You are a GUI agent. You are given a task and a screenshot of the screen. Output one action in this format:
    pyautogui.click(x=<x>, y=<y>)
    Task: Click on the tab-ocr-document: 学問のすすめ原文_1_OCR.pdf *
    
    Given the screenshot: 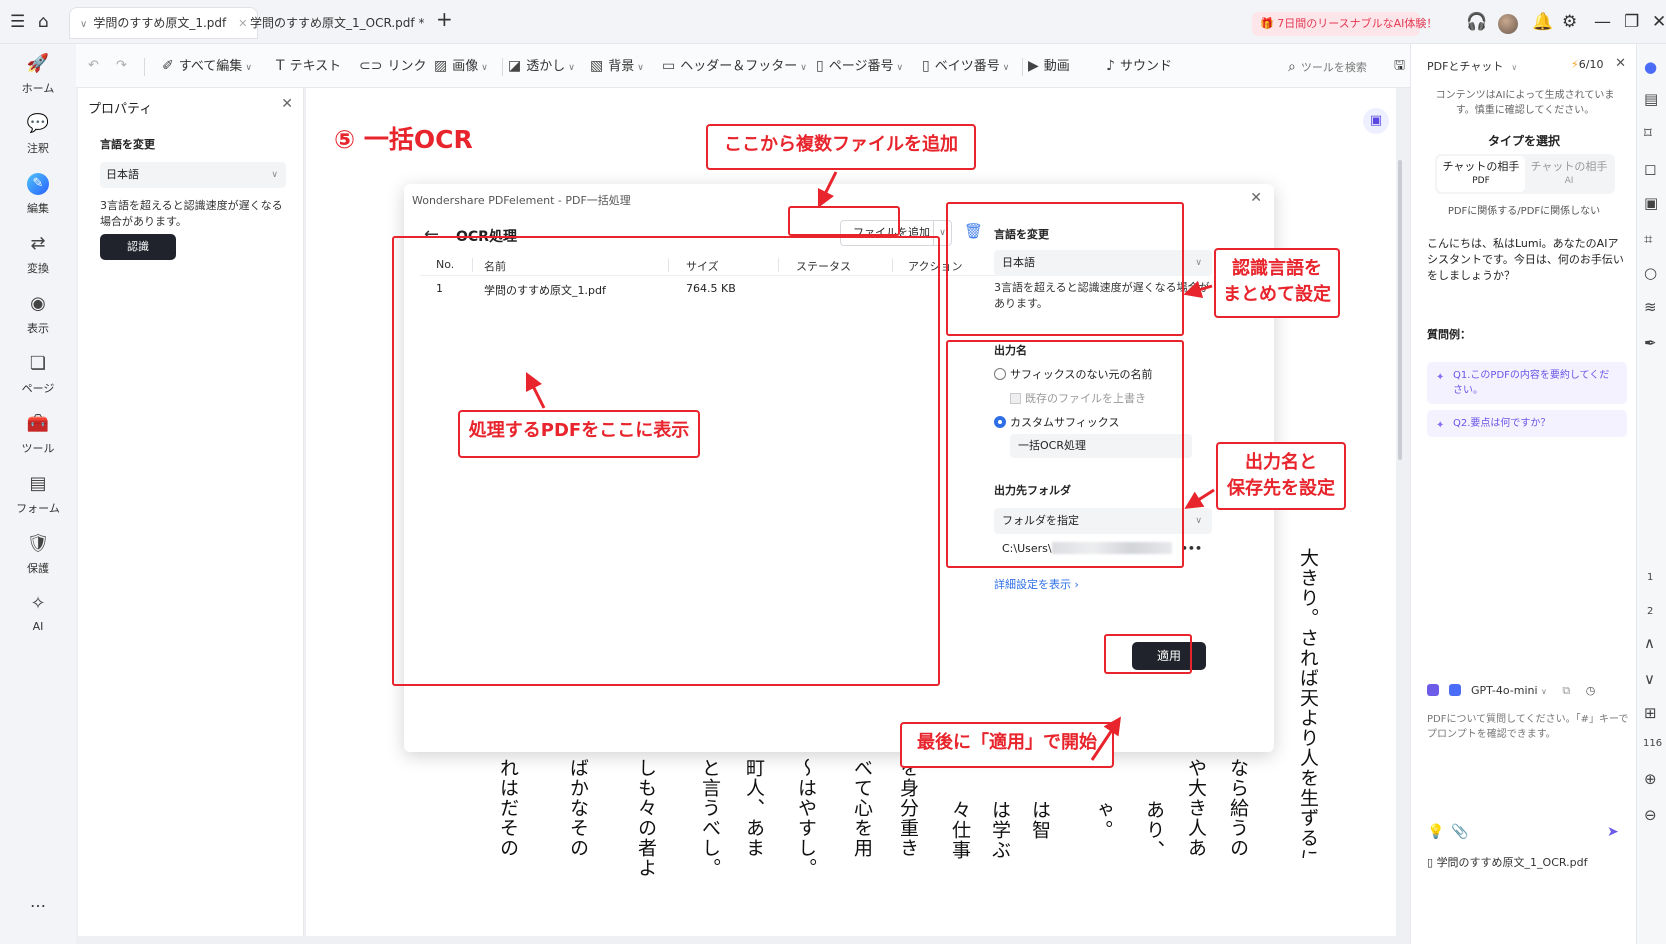 What is the action you would take?
    pyautogui.click(x=337, y=23)
    